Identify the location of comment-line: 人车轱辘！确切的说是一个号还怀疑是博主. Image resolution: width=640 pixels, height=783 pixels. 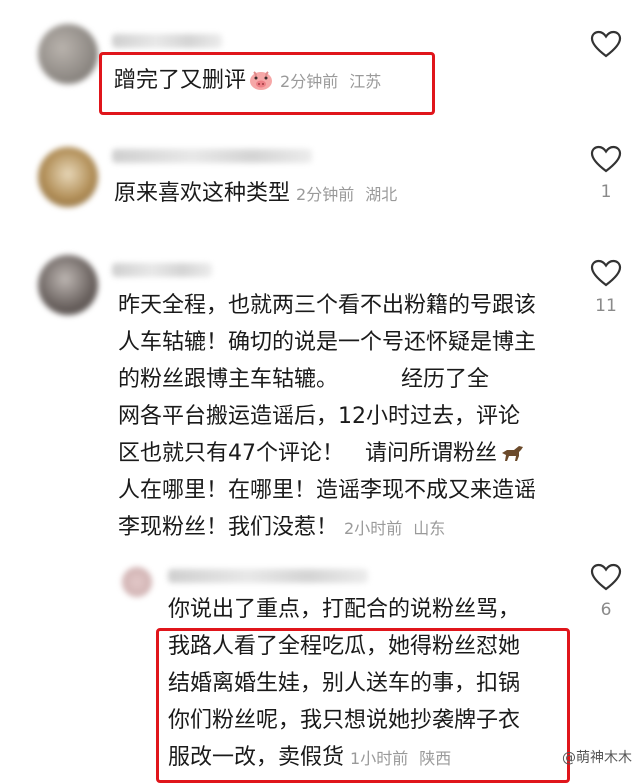
(327, 342).